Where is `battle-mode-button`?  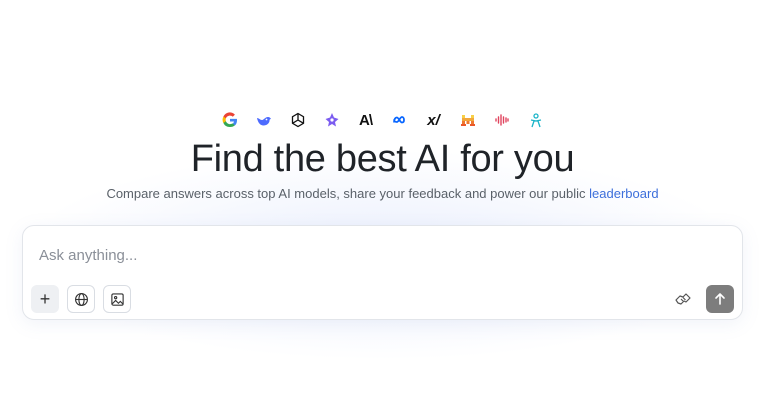 battle-mode-button is located at coordinates (683, 299).